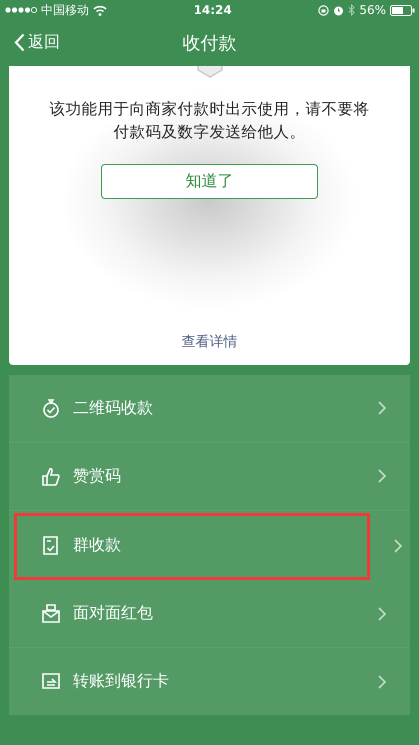  What do you see at coordinates (121, 681) in the screenshot?
I see `menu-label: 转账到银行卡` at bounding box center [121, 681].